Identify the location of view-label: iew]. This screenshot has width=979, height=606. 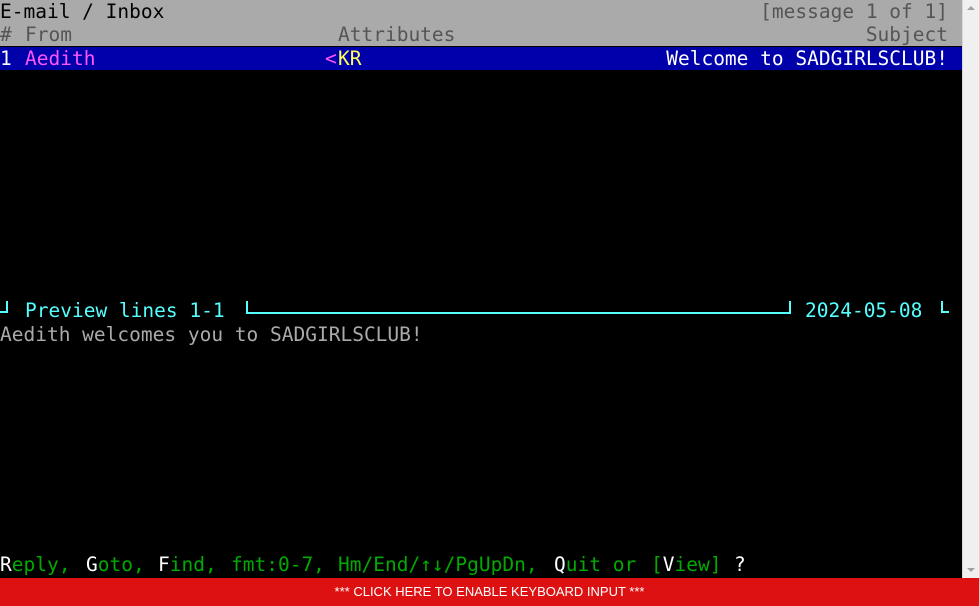
(698, 564).